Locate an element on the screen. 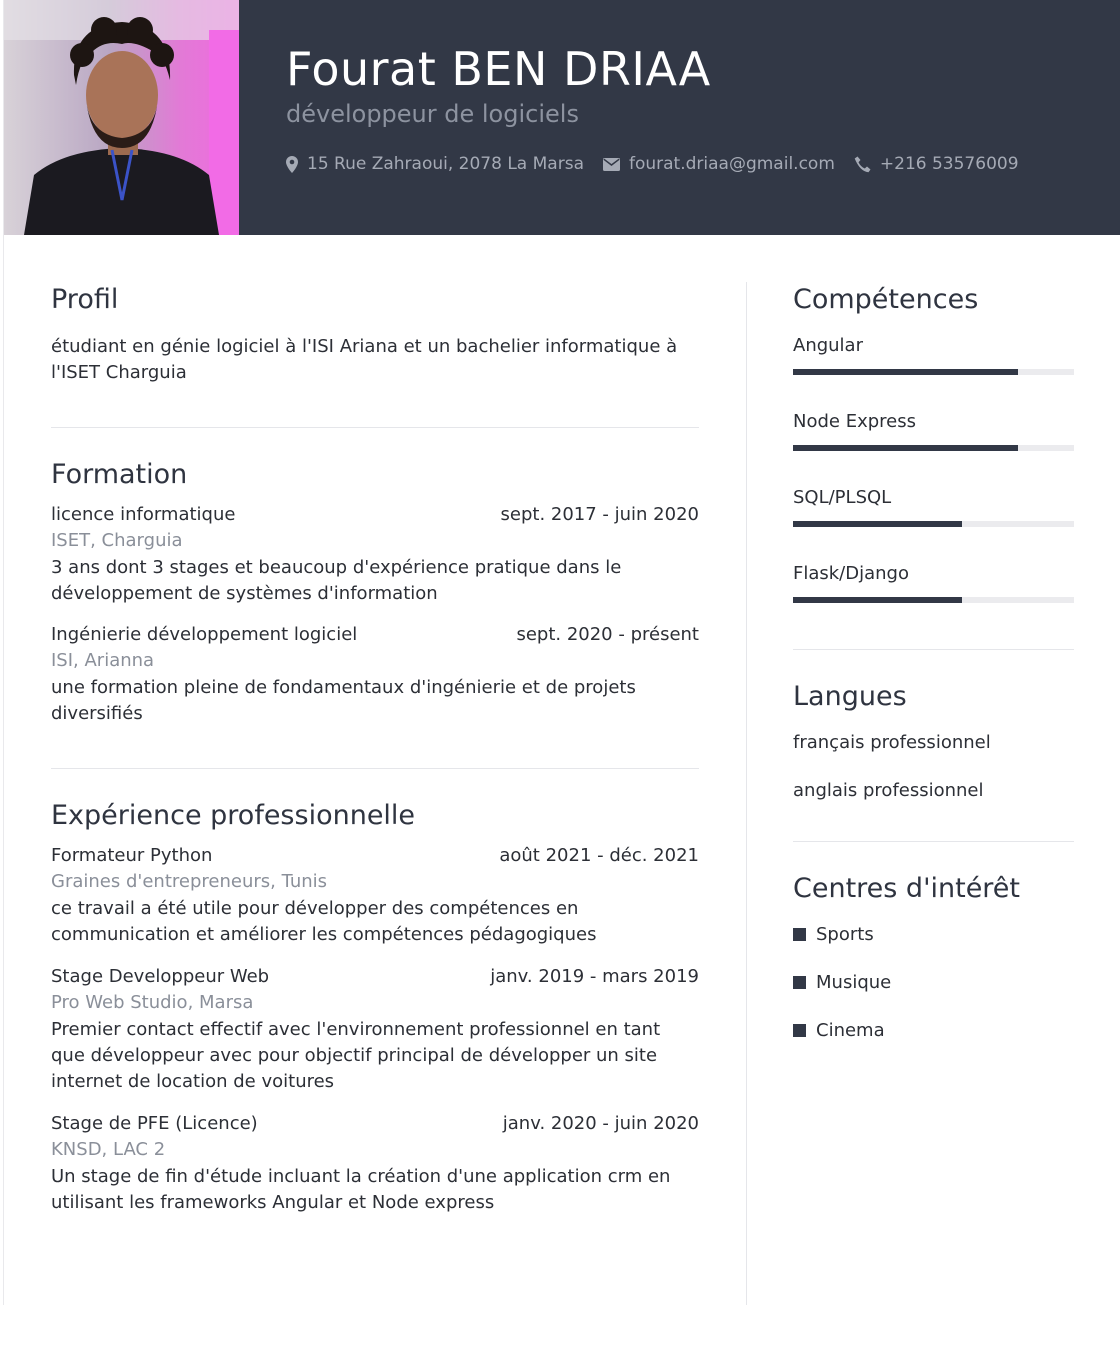 Image resolution: width=1120 pixels, height=1364 pixels. language-item: anglais professionnel is located at coordinates (888, 790).